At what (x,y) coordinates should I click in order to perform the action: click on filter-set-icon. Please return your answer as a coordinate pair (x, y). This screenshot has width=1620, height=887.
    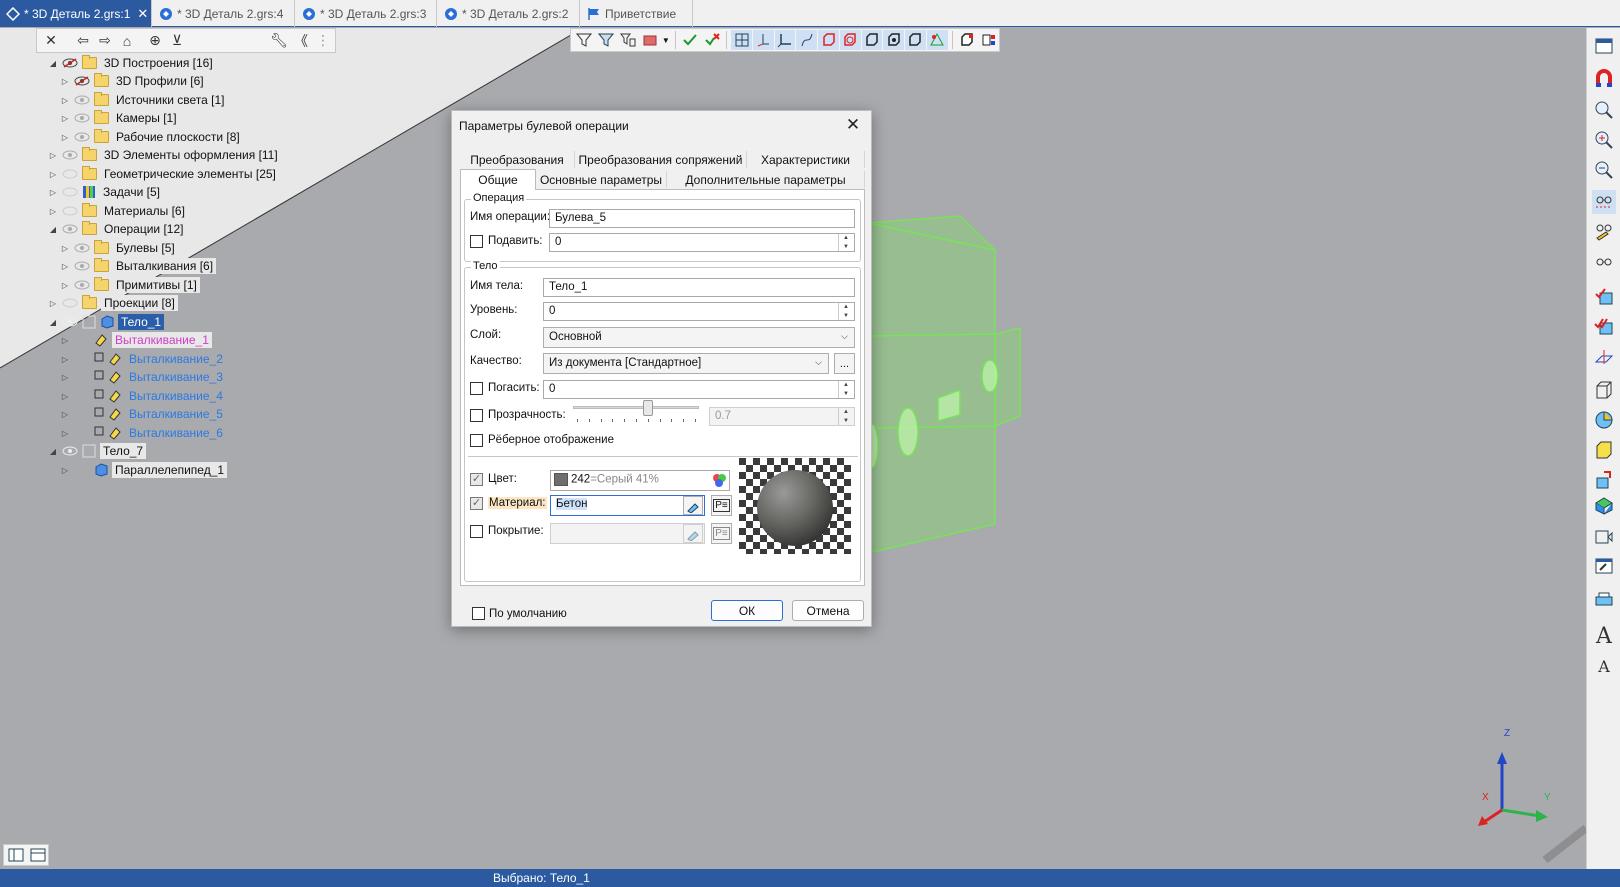
    Looking at the image, I should click on (627, 40).